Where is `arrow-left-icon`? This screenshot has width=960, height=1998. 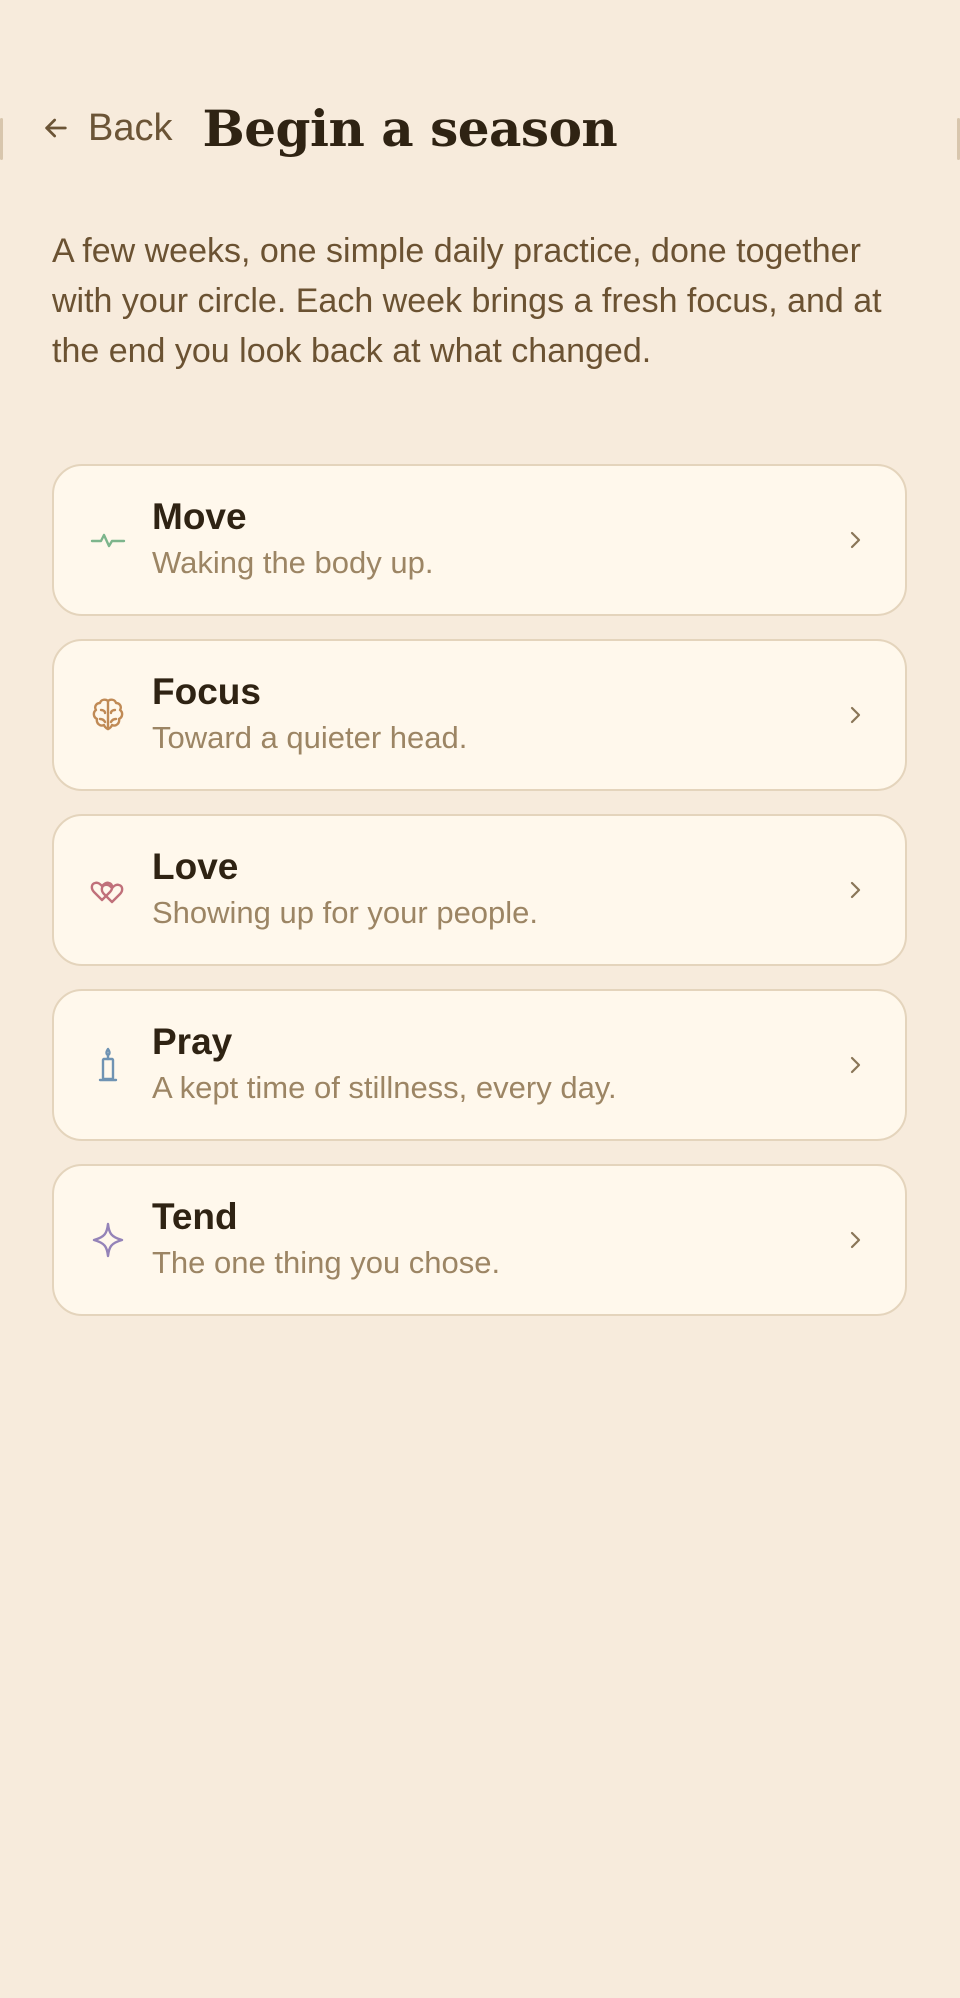 arrow-left-icon is located at coordinates (56, 128).